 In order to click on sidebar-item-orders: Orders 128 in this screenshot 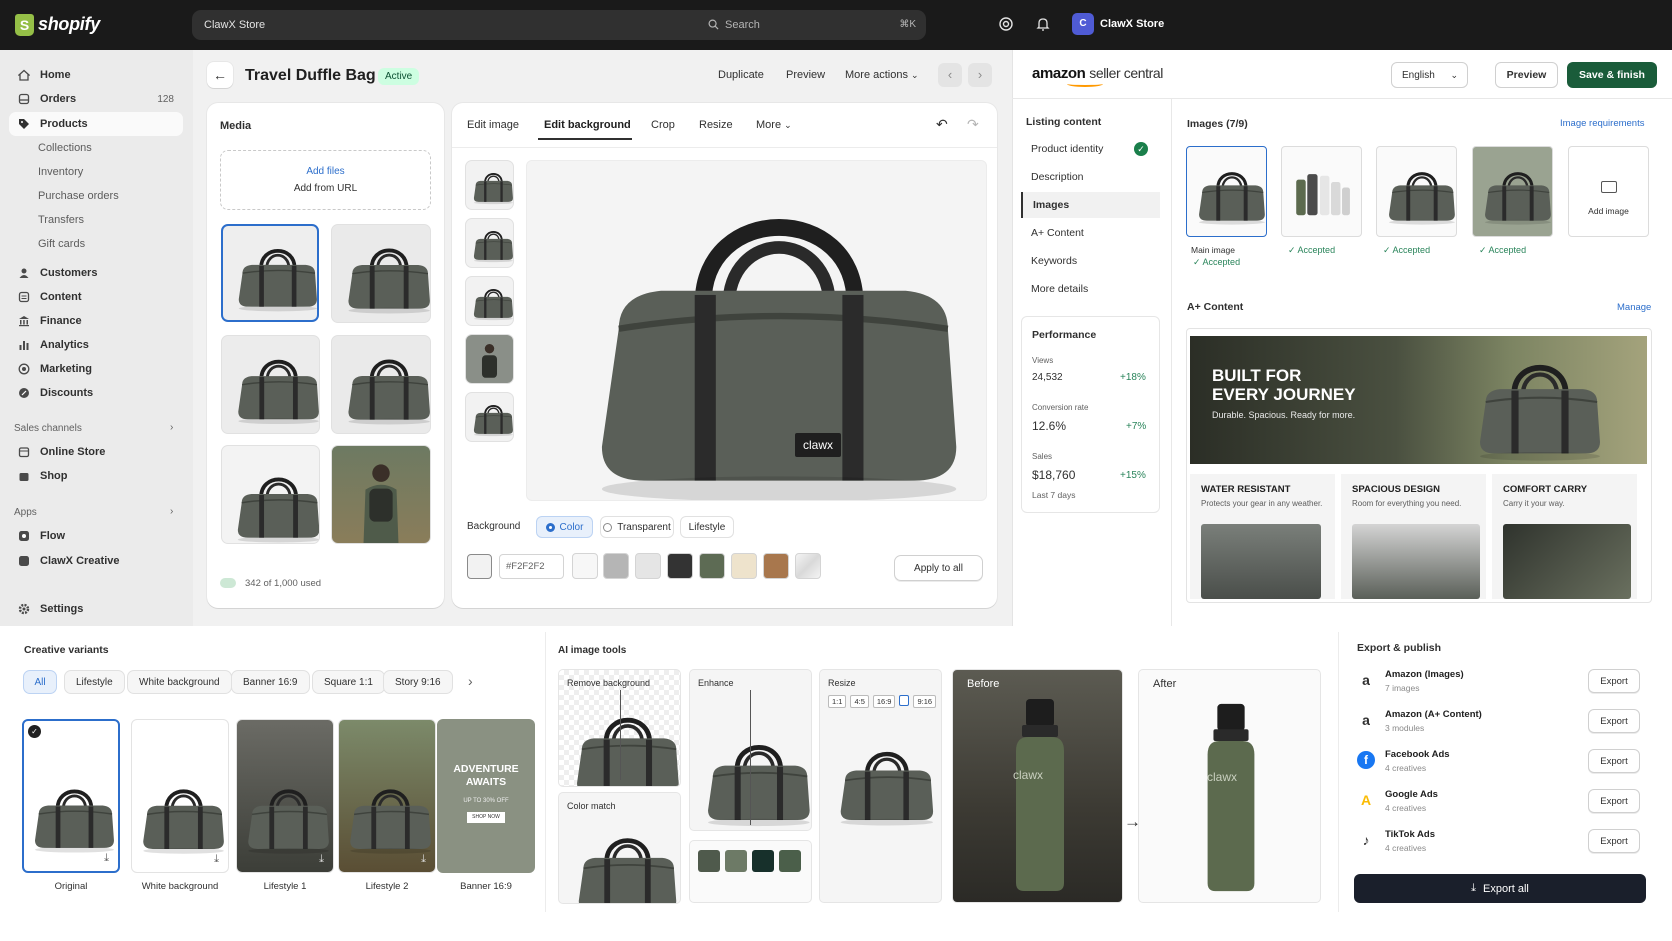, I will do `click(96, 99)`.